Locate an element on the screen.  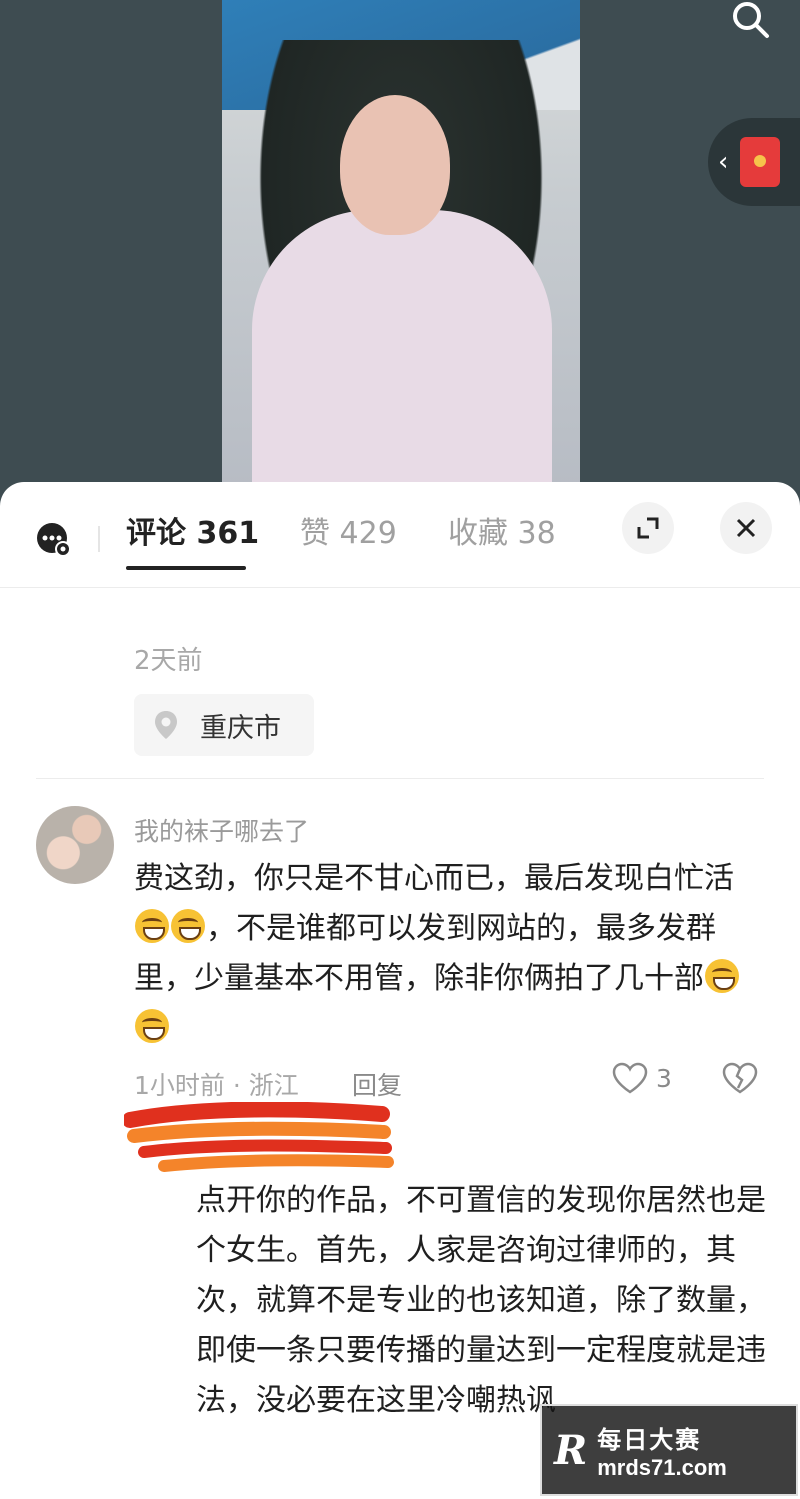
section-divider is located at coordinates (400, 778).